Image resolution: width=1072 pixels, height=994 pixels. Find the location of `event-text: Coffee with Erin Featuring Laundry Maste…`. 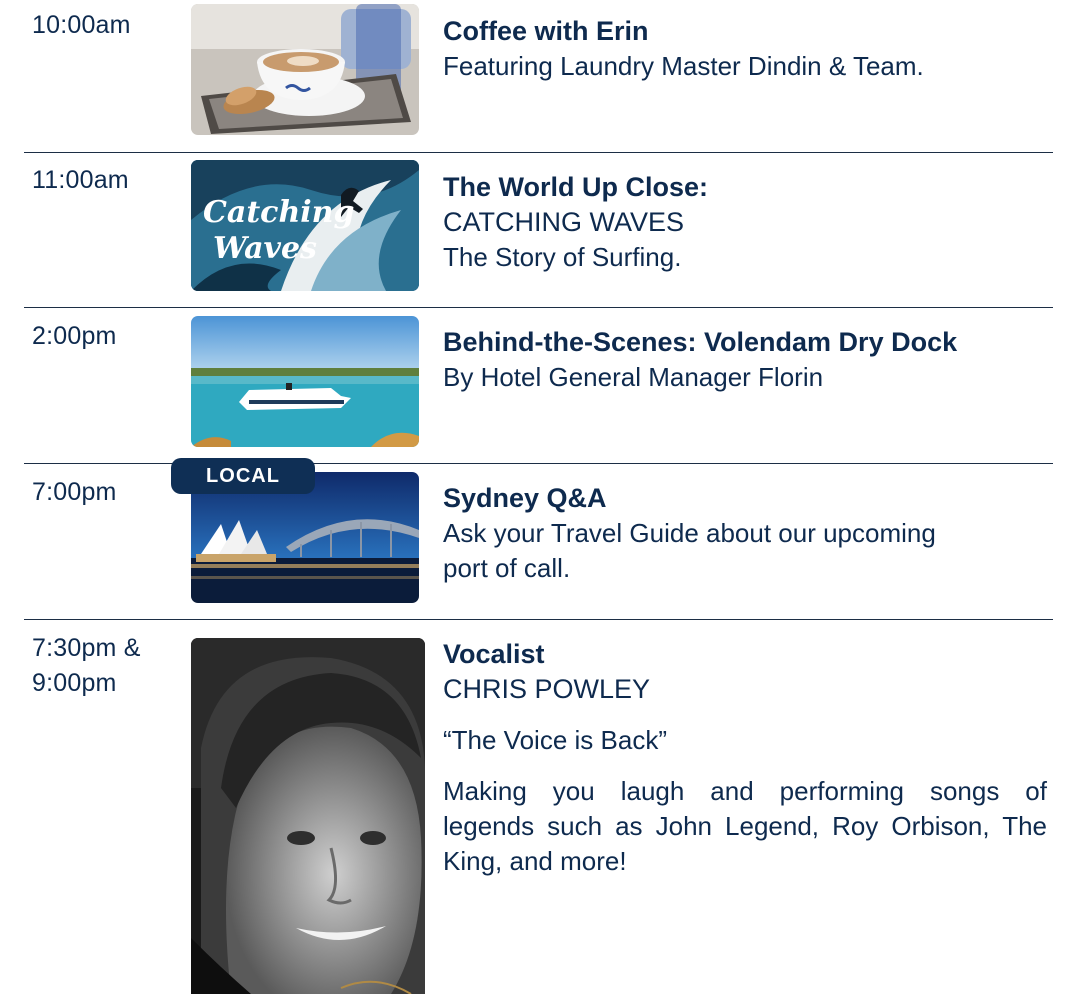

event-text: Coffee with Erin Featuring Laundry Maste… is located at coordinates (745, 49).